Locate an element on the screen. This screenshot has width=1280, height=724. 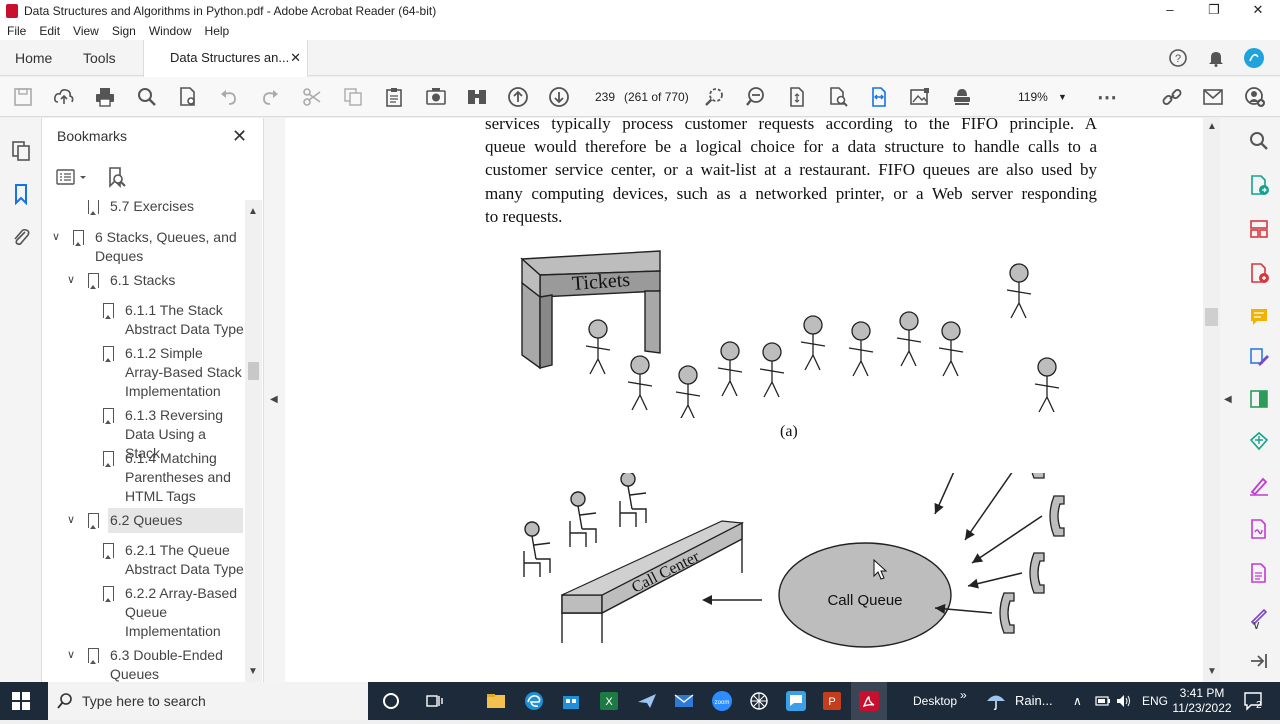
acrobat-taskbar-button is located at coordinates (869, 701).